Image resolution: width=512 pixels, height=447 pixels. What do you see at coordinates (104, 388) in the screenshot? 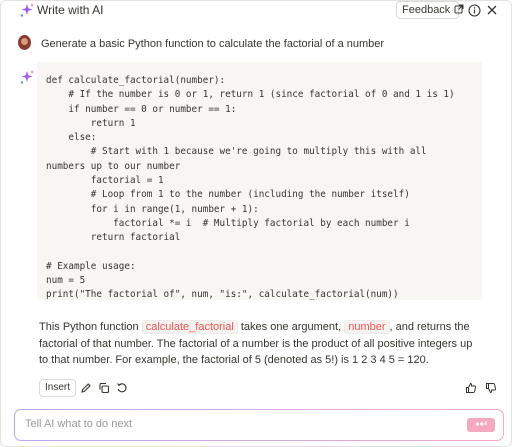
I see `copy-icon` at bounding box center [104, 388].